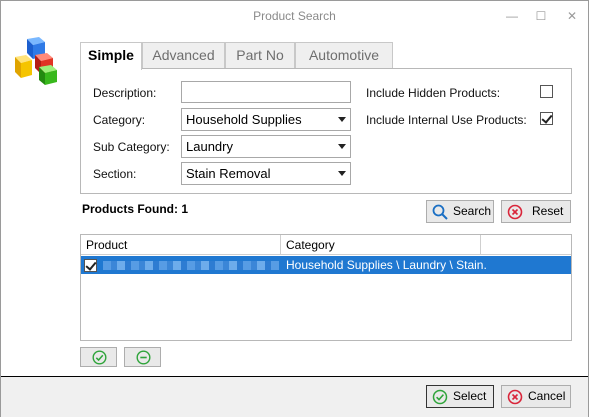 Image resolution: width=589 pixels, height=417 pixels. What do you see at coordinates (209, 146) in the screenshot?
I see `subcategory-value: Laundry` at bounding box center [209, 146].